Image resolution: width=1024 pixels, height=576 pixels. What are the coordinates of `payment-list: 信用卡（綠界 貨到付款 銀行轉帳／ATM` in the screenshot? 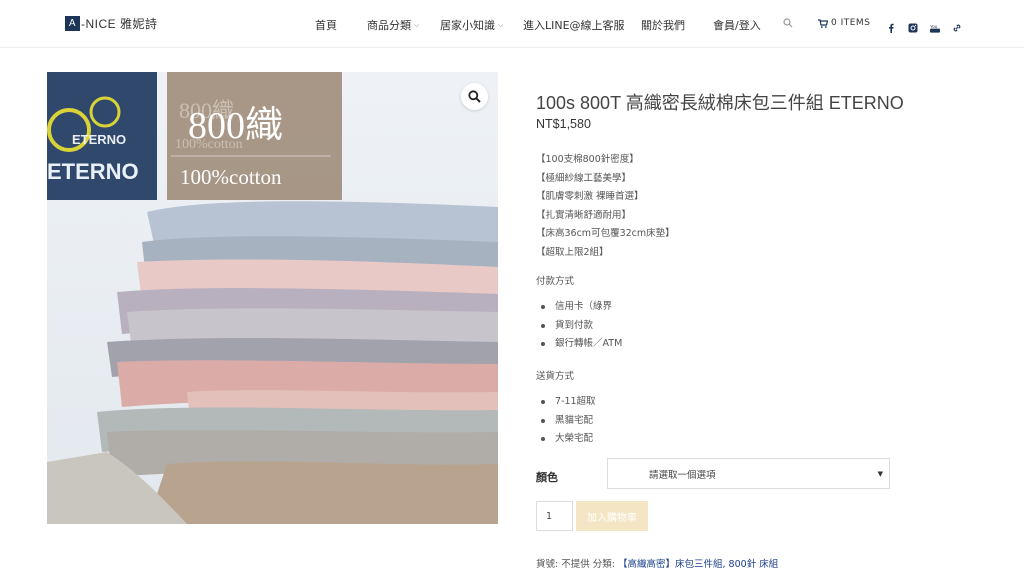 It's located at (581, 326).